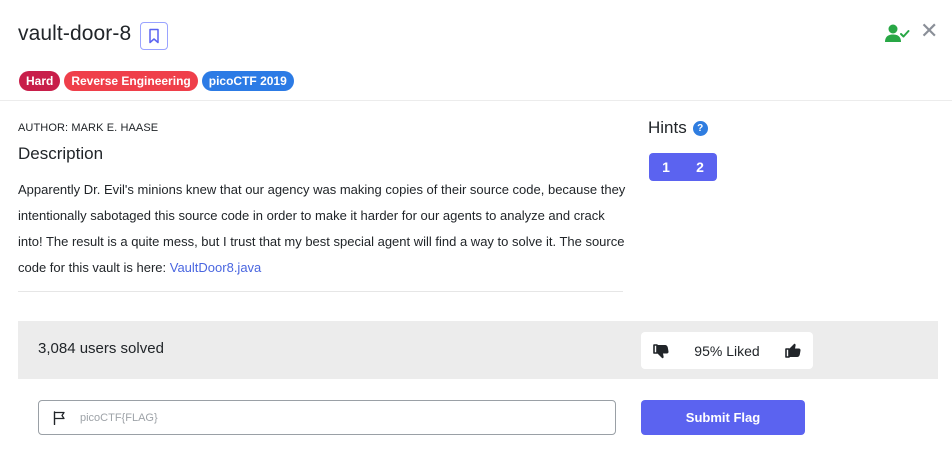  Describe the element at coordinates (247, 81) in the screenshot. I see `event-tag: picoCTF 2019` at that location.